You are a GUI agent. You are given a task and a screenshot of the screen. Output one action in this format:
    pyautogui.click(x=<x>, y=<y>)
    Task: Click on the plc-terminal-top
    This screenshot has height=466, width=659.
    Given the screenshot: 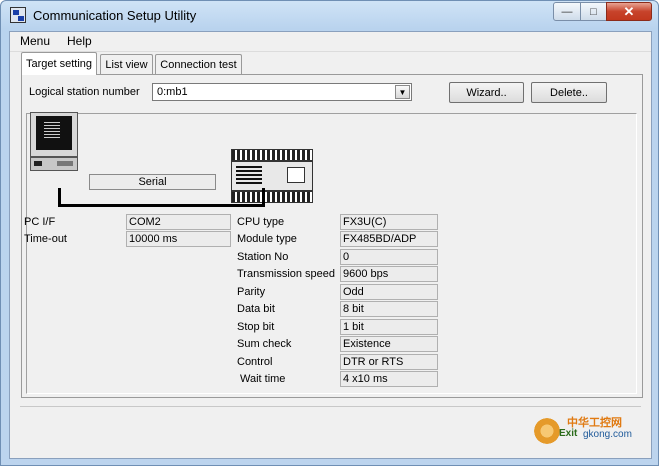 What is the action you would take?
    pyautogui.click(x=272, y=155)
    